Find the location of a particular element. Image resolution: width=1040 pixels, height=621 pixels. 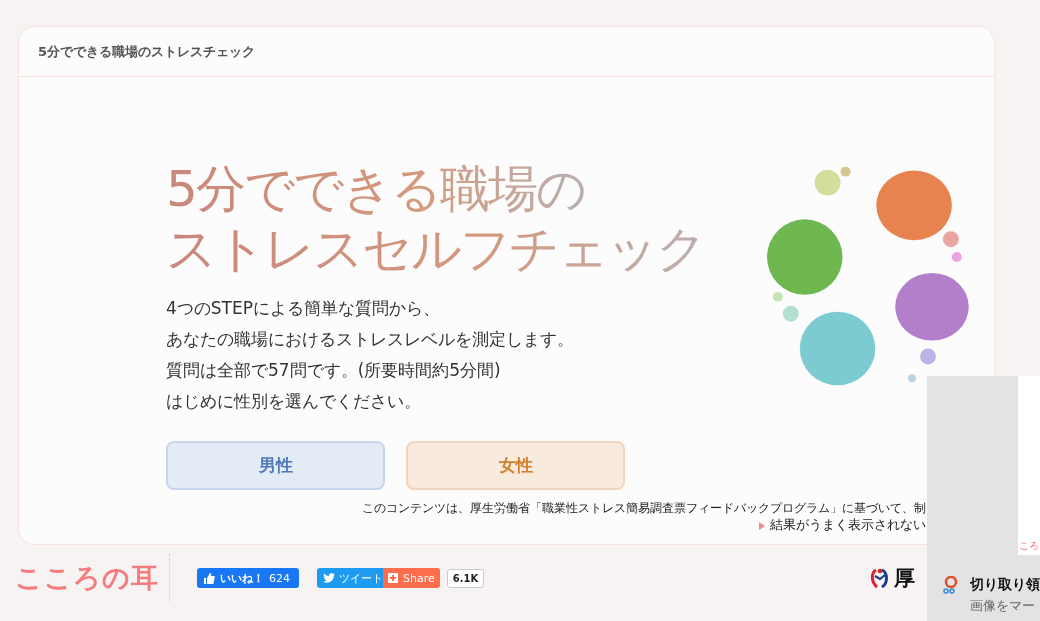

plus-icon is located at coordinates (393, 578).